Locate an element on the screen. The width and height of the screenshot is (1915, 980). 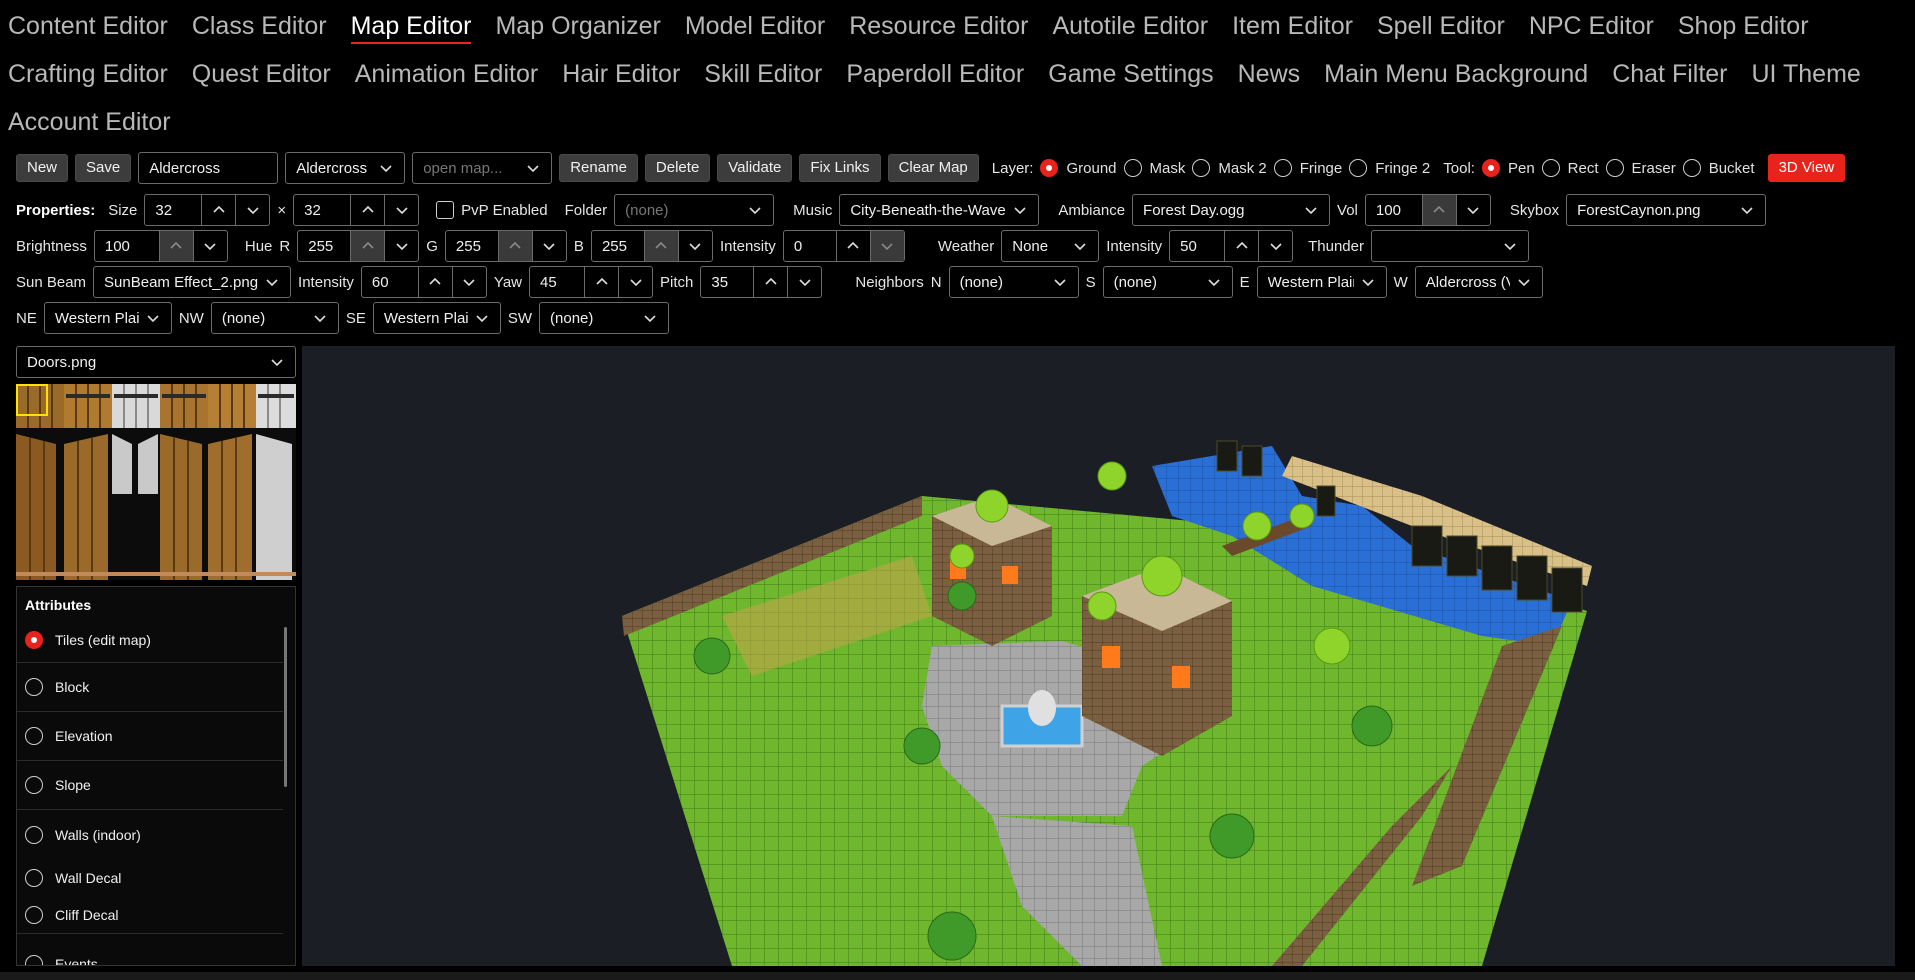
validate-button: Validate is located at coordinates (755, 168).